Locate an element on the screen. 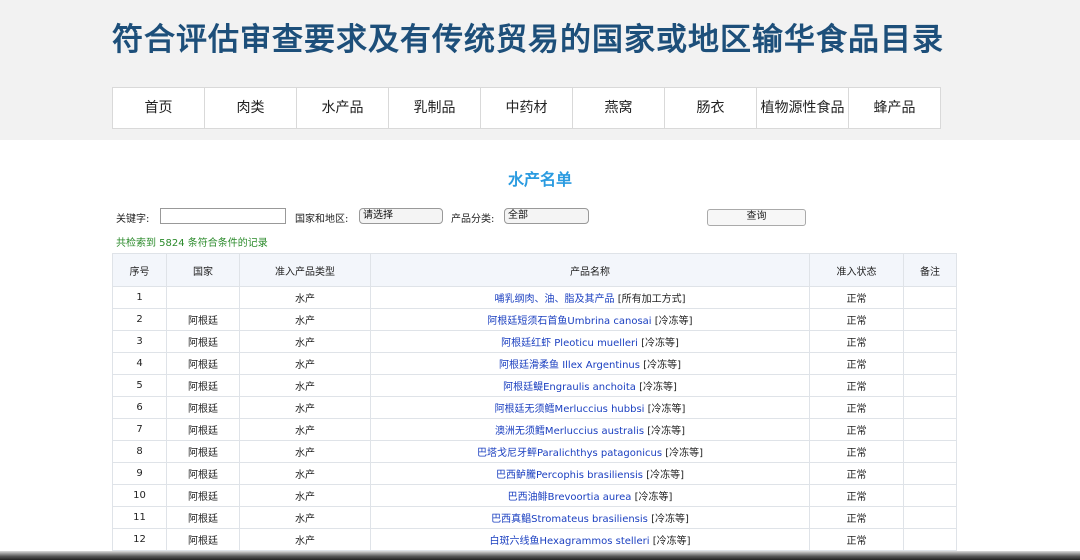 This screenshot has width=1080, height=560. nav-item-birdnest: 燕窝 is located at coordinates (619, 108).